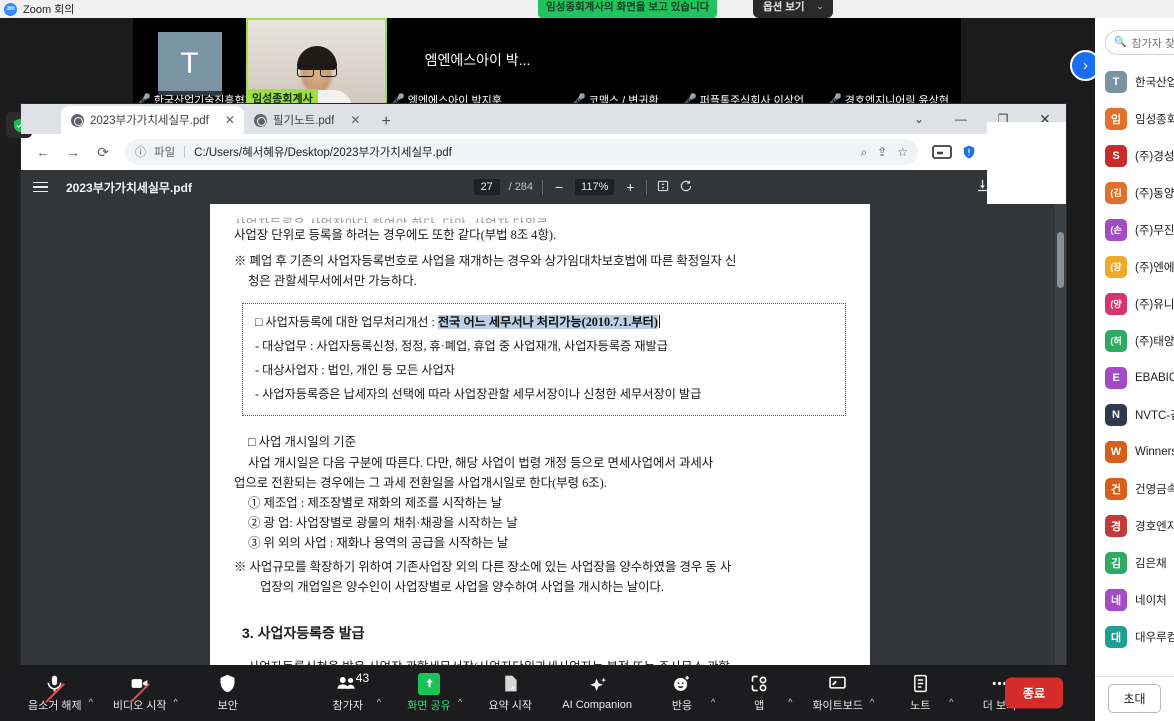  Describe the element at coordinates (1116, 488) in the screenshot. I see `avatar: 건` at that location.